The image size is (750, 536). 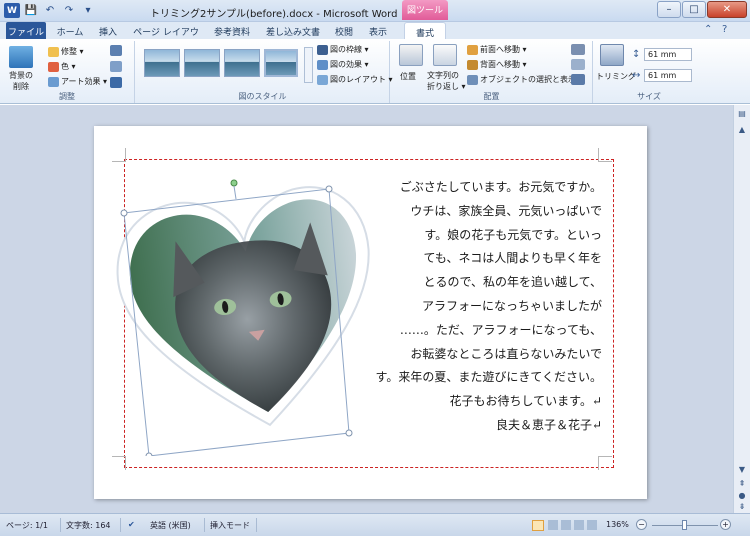 I want to click on tab-home: ホーム, so click(x=70, y=30).